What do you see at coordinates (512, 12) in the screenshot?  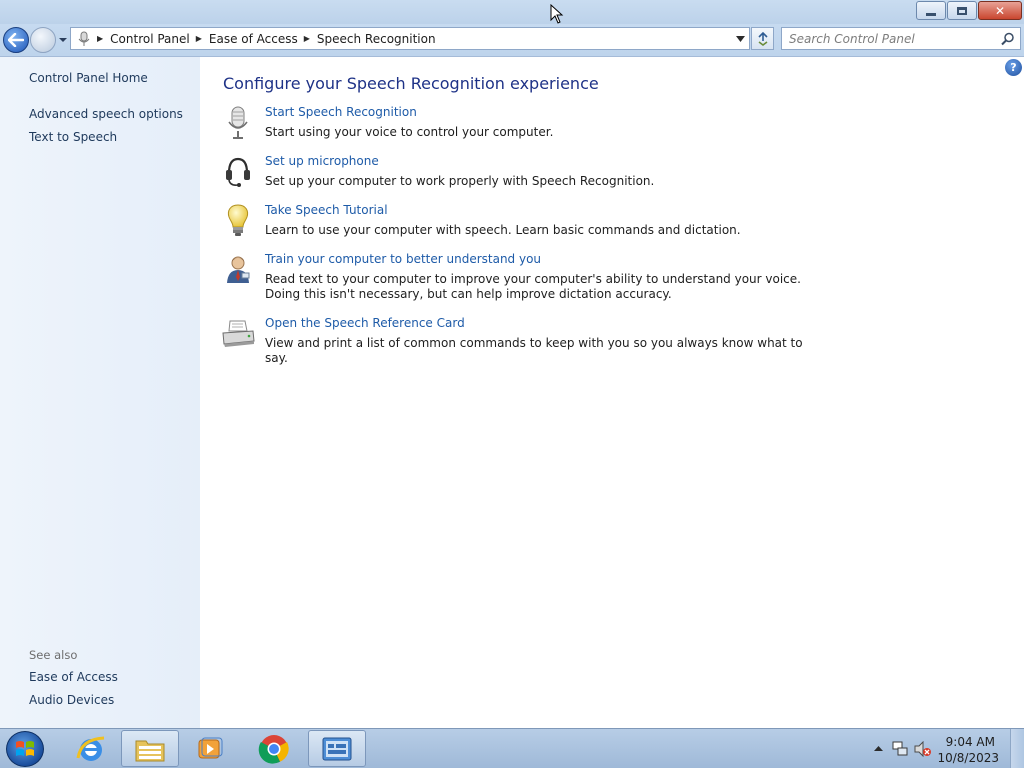 I see `window-title-bar: ✕` at bounding box center [512, 12].